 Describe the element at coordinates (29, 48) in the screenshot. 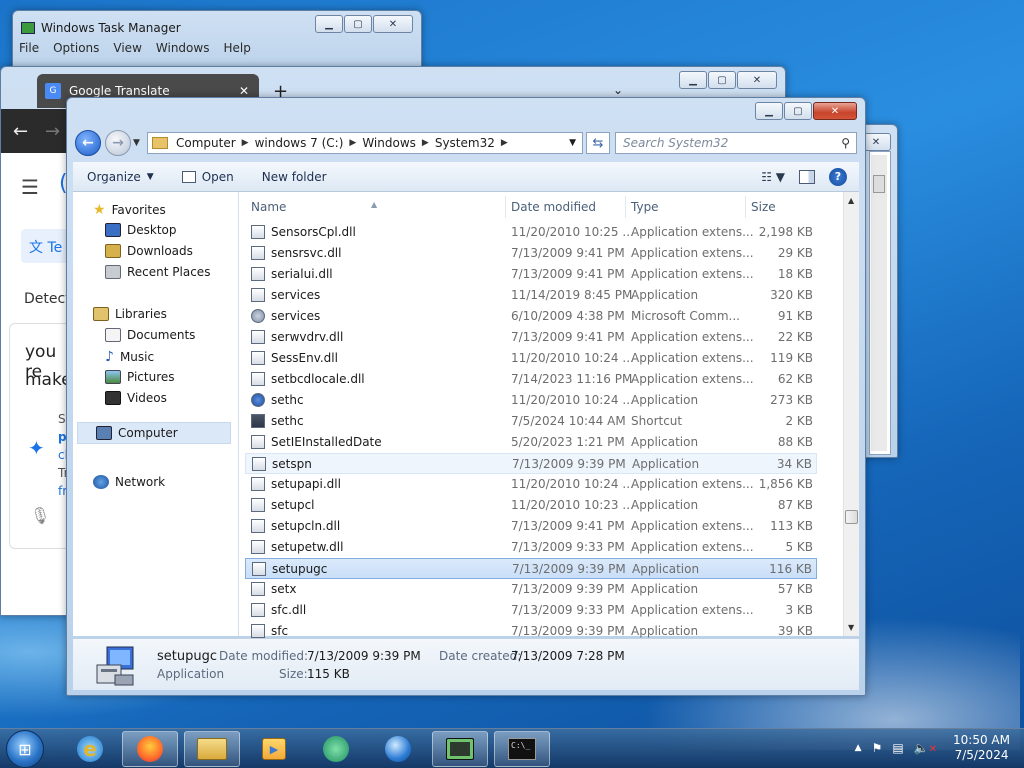

I see `menu-file: File` at that location.